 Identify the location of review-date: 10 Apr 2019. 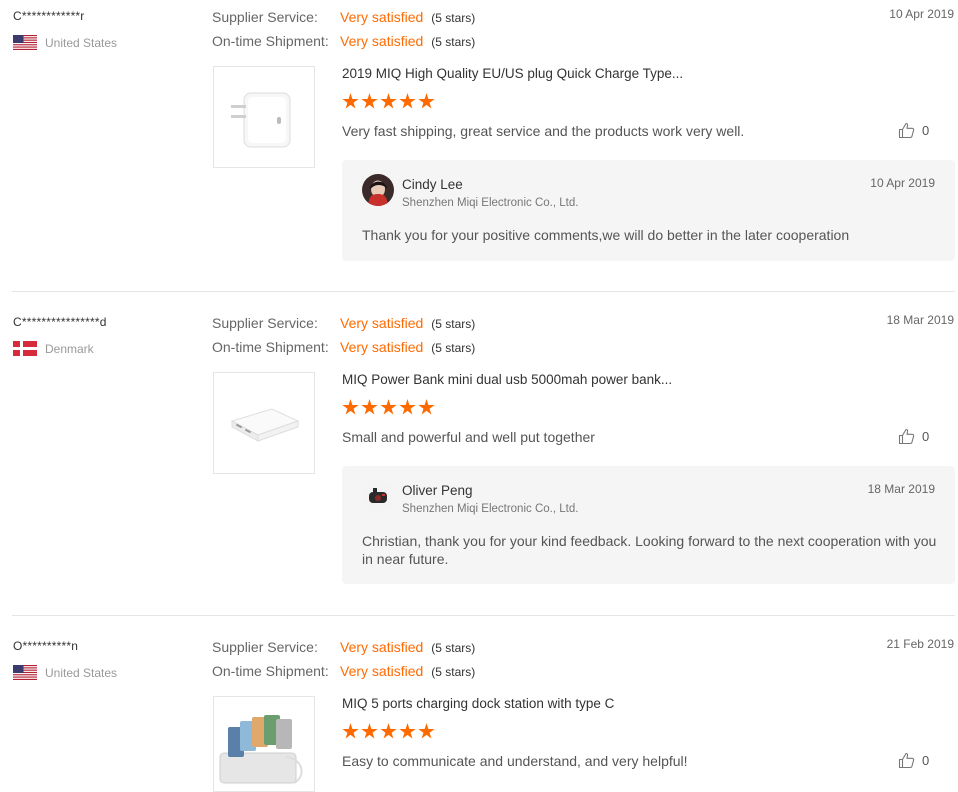
(921, 14).